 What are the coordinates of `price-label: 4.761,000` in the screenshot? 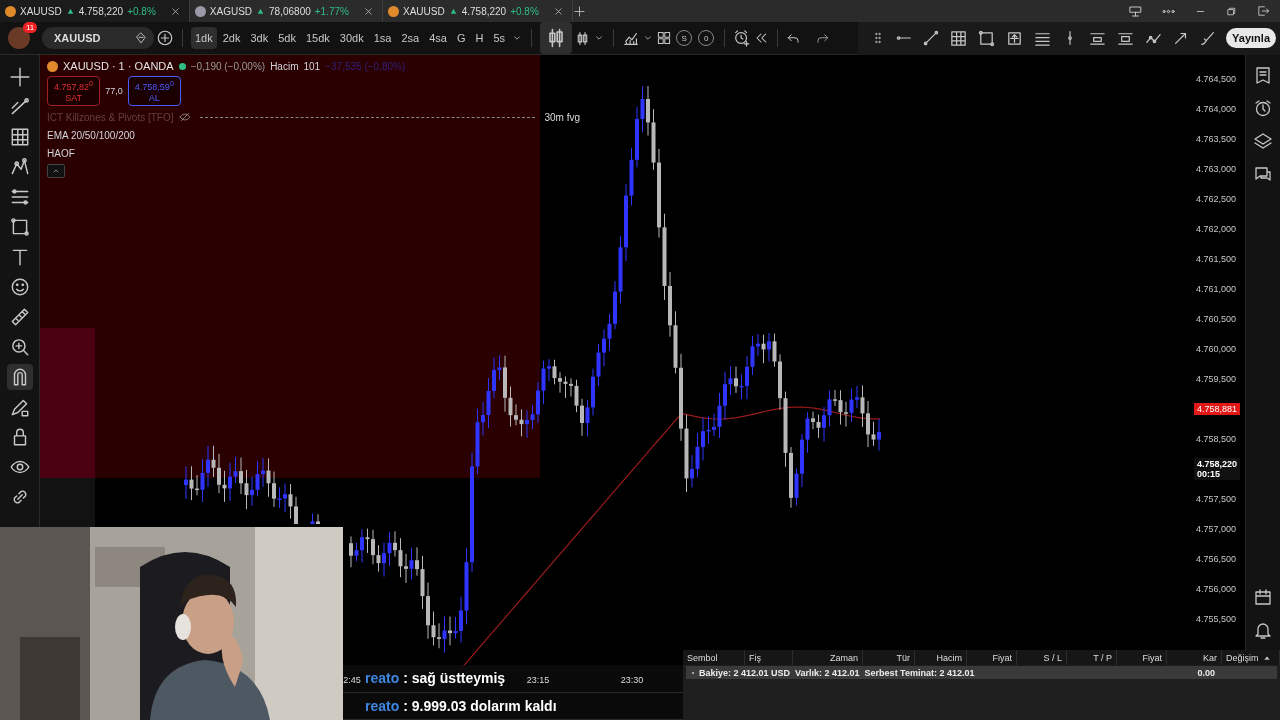 It's located at (1216, 289).